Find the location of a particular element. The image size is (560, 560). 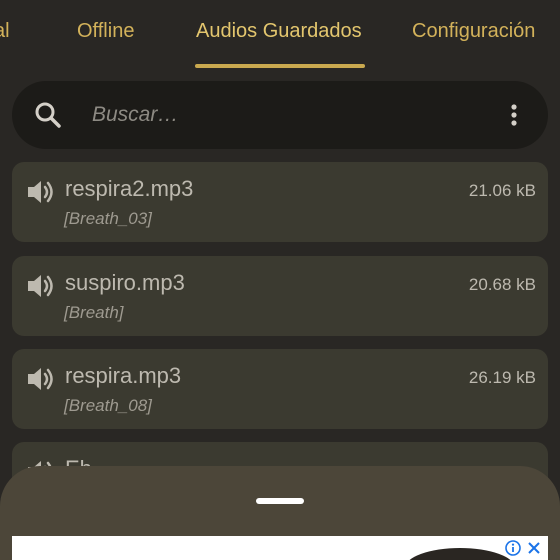

ad-image is located at coordinates (460, 554).